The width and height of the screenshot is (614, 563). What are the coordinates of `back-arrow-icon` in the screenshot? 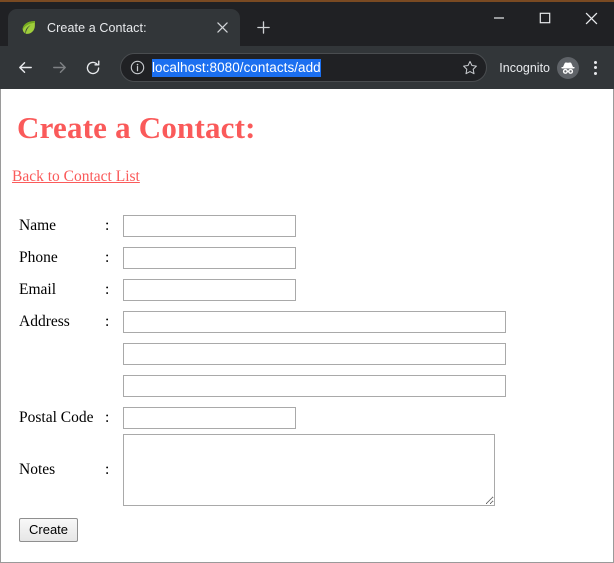 It's located at (25, 67).